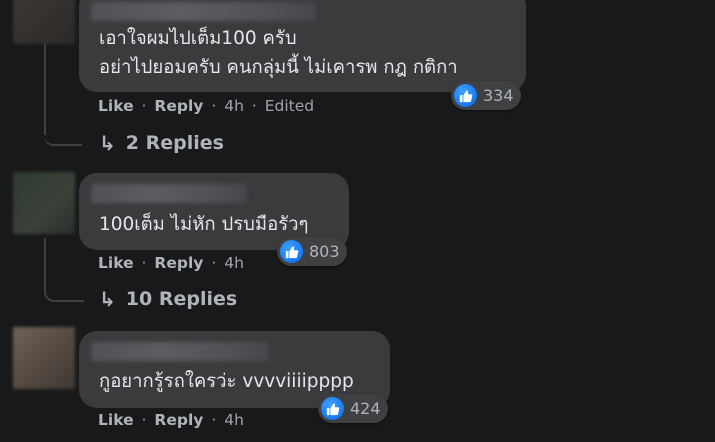 The width and height of the screenshot is (715, 442). Describe the element at coordinates (324, 251) in the screenshot. I see `reaction-count: 803` at that location.